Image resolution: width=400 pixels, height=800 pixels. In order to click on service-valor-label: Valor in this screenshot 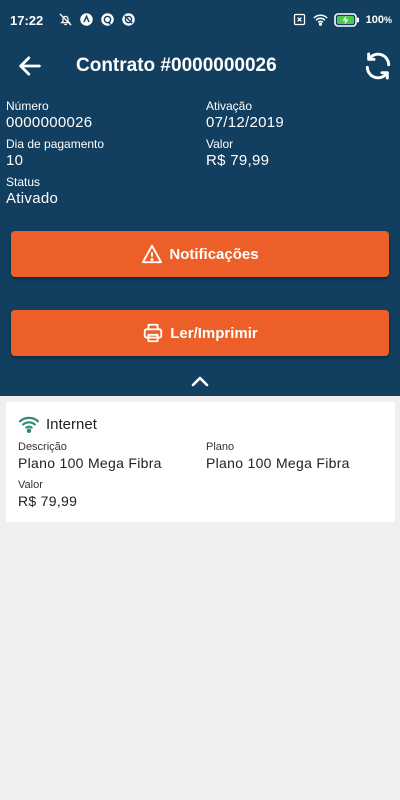, I will do `click(30, 485)`.